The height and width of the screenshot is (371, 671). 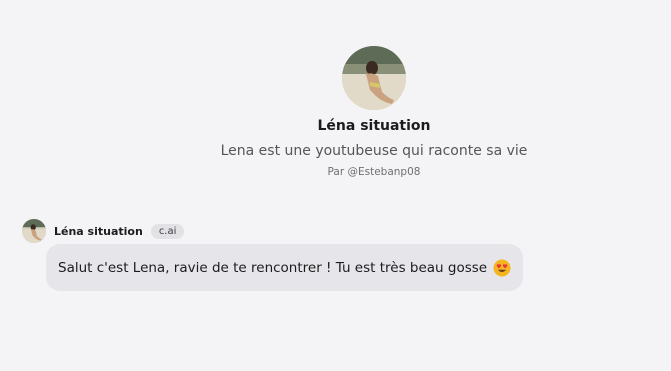 What do you see at coordinates (167, 231) in the screenshot?
I see `ai-badge: c.ai` at bounding box center [167, 231].